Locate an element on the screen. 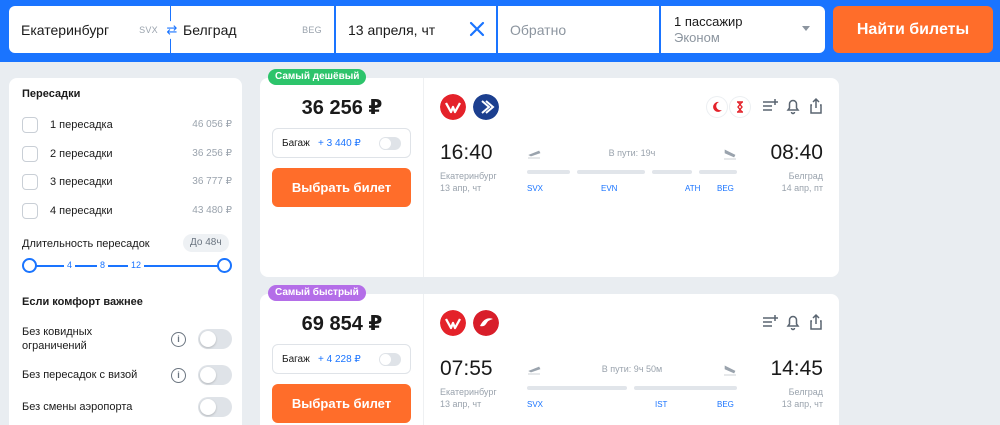 The image size is (1000, 425). clear-date-icon is located at coordinates (477, 29).